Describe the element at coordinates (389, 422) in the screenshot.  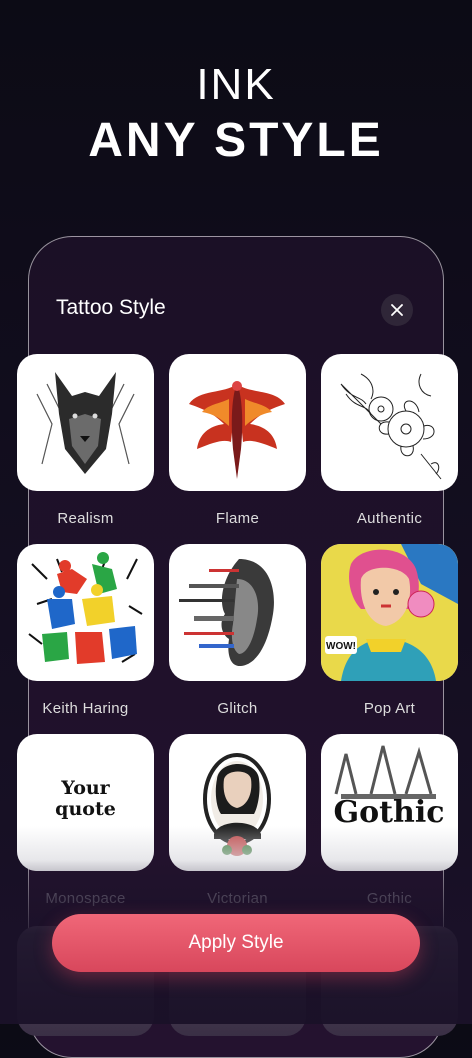
I see `authentic-thumbnail` at that location.